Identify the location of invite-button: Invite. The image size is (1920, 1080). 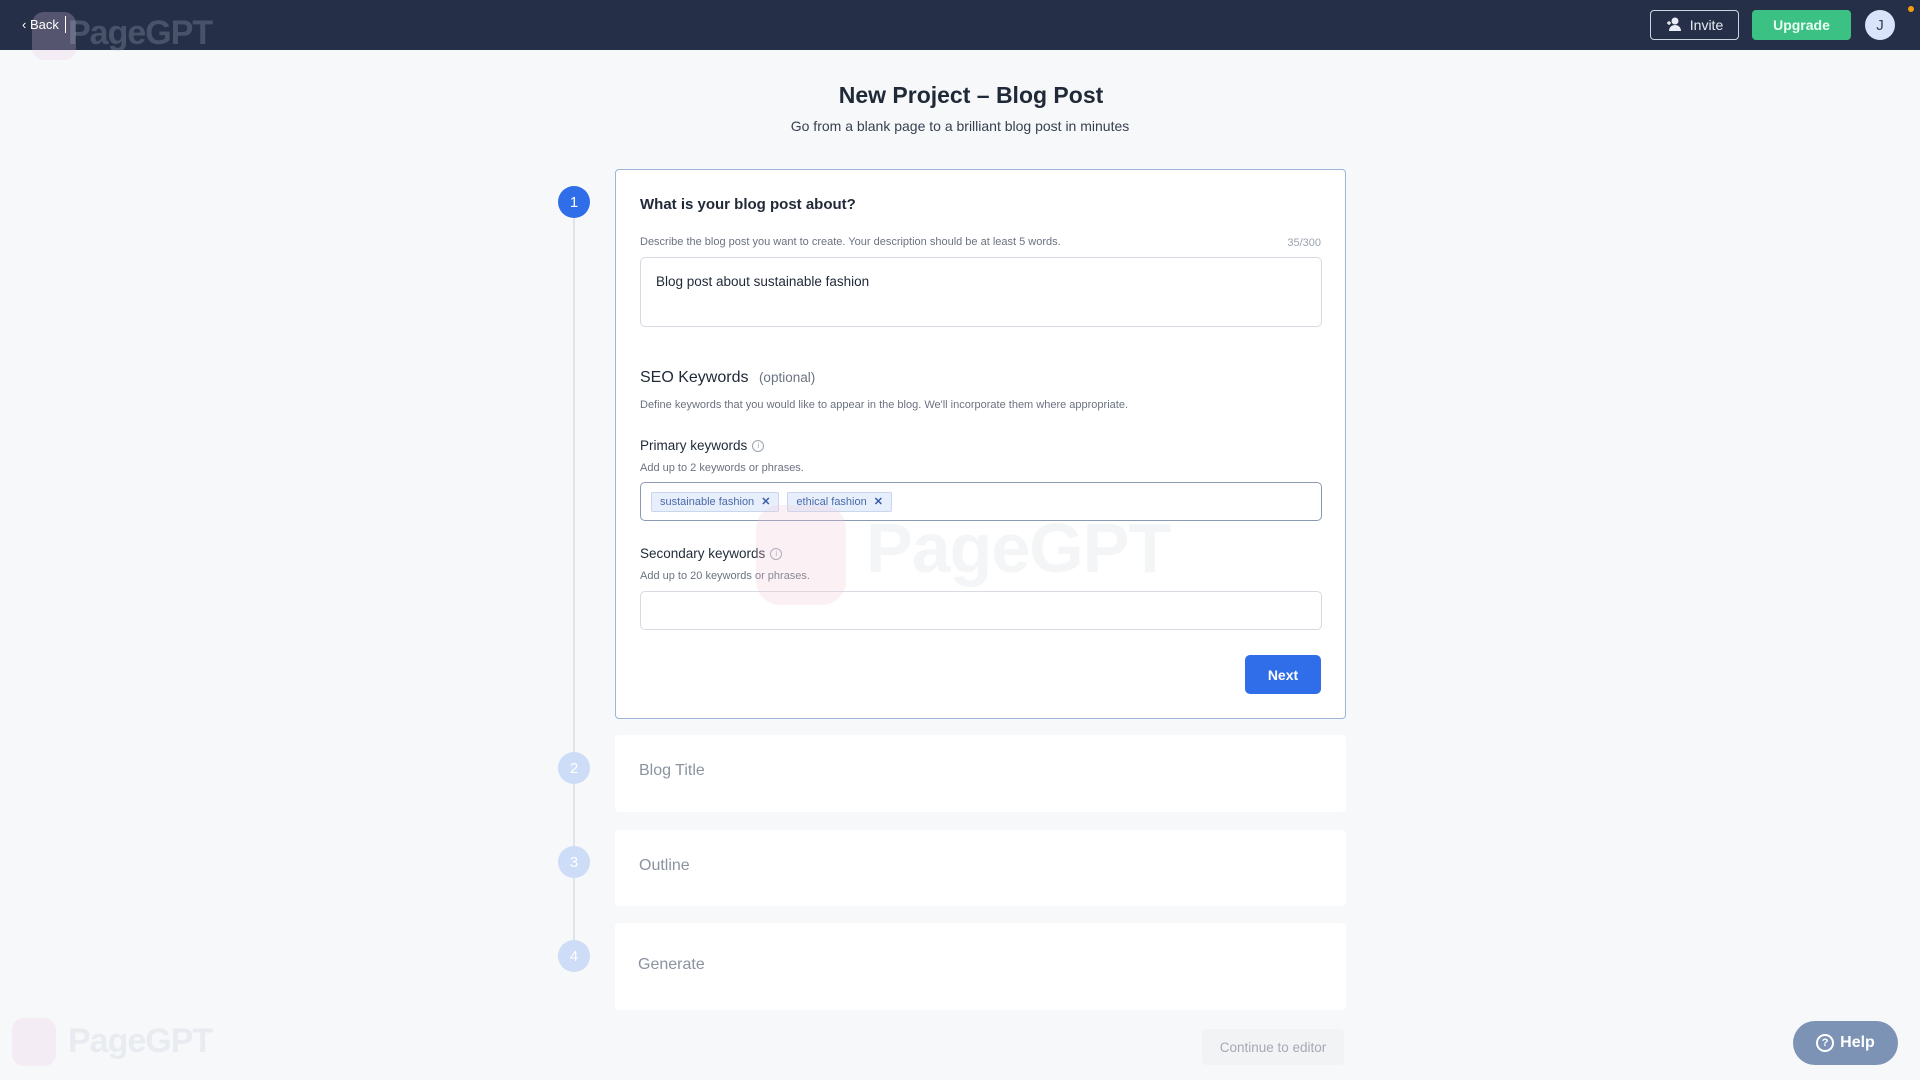
(1694, 25).